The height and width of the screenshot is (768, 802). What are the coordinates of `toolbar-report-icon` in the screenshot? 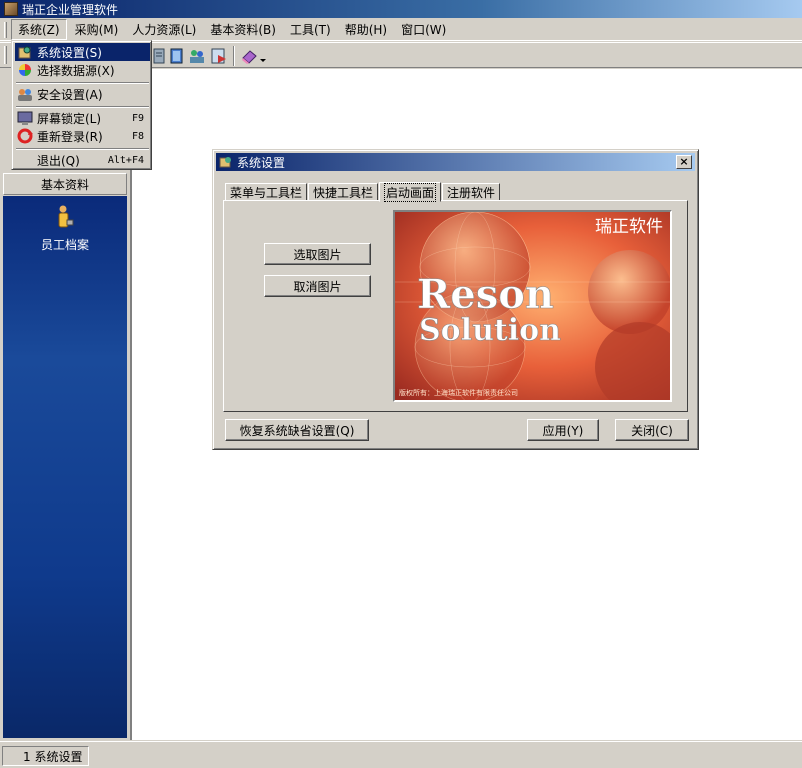 It's located at (219, 56).